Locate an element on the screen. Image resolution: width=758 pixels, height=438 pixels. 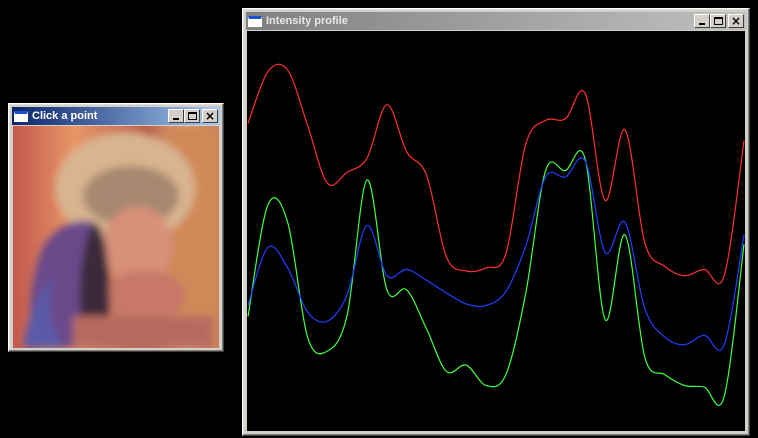
image-canvas is located at coordinates (116, 237).